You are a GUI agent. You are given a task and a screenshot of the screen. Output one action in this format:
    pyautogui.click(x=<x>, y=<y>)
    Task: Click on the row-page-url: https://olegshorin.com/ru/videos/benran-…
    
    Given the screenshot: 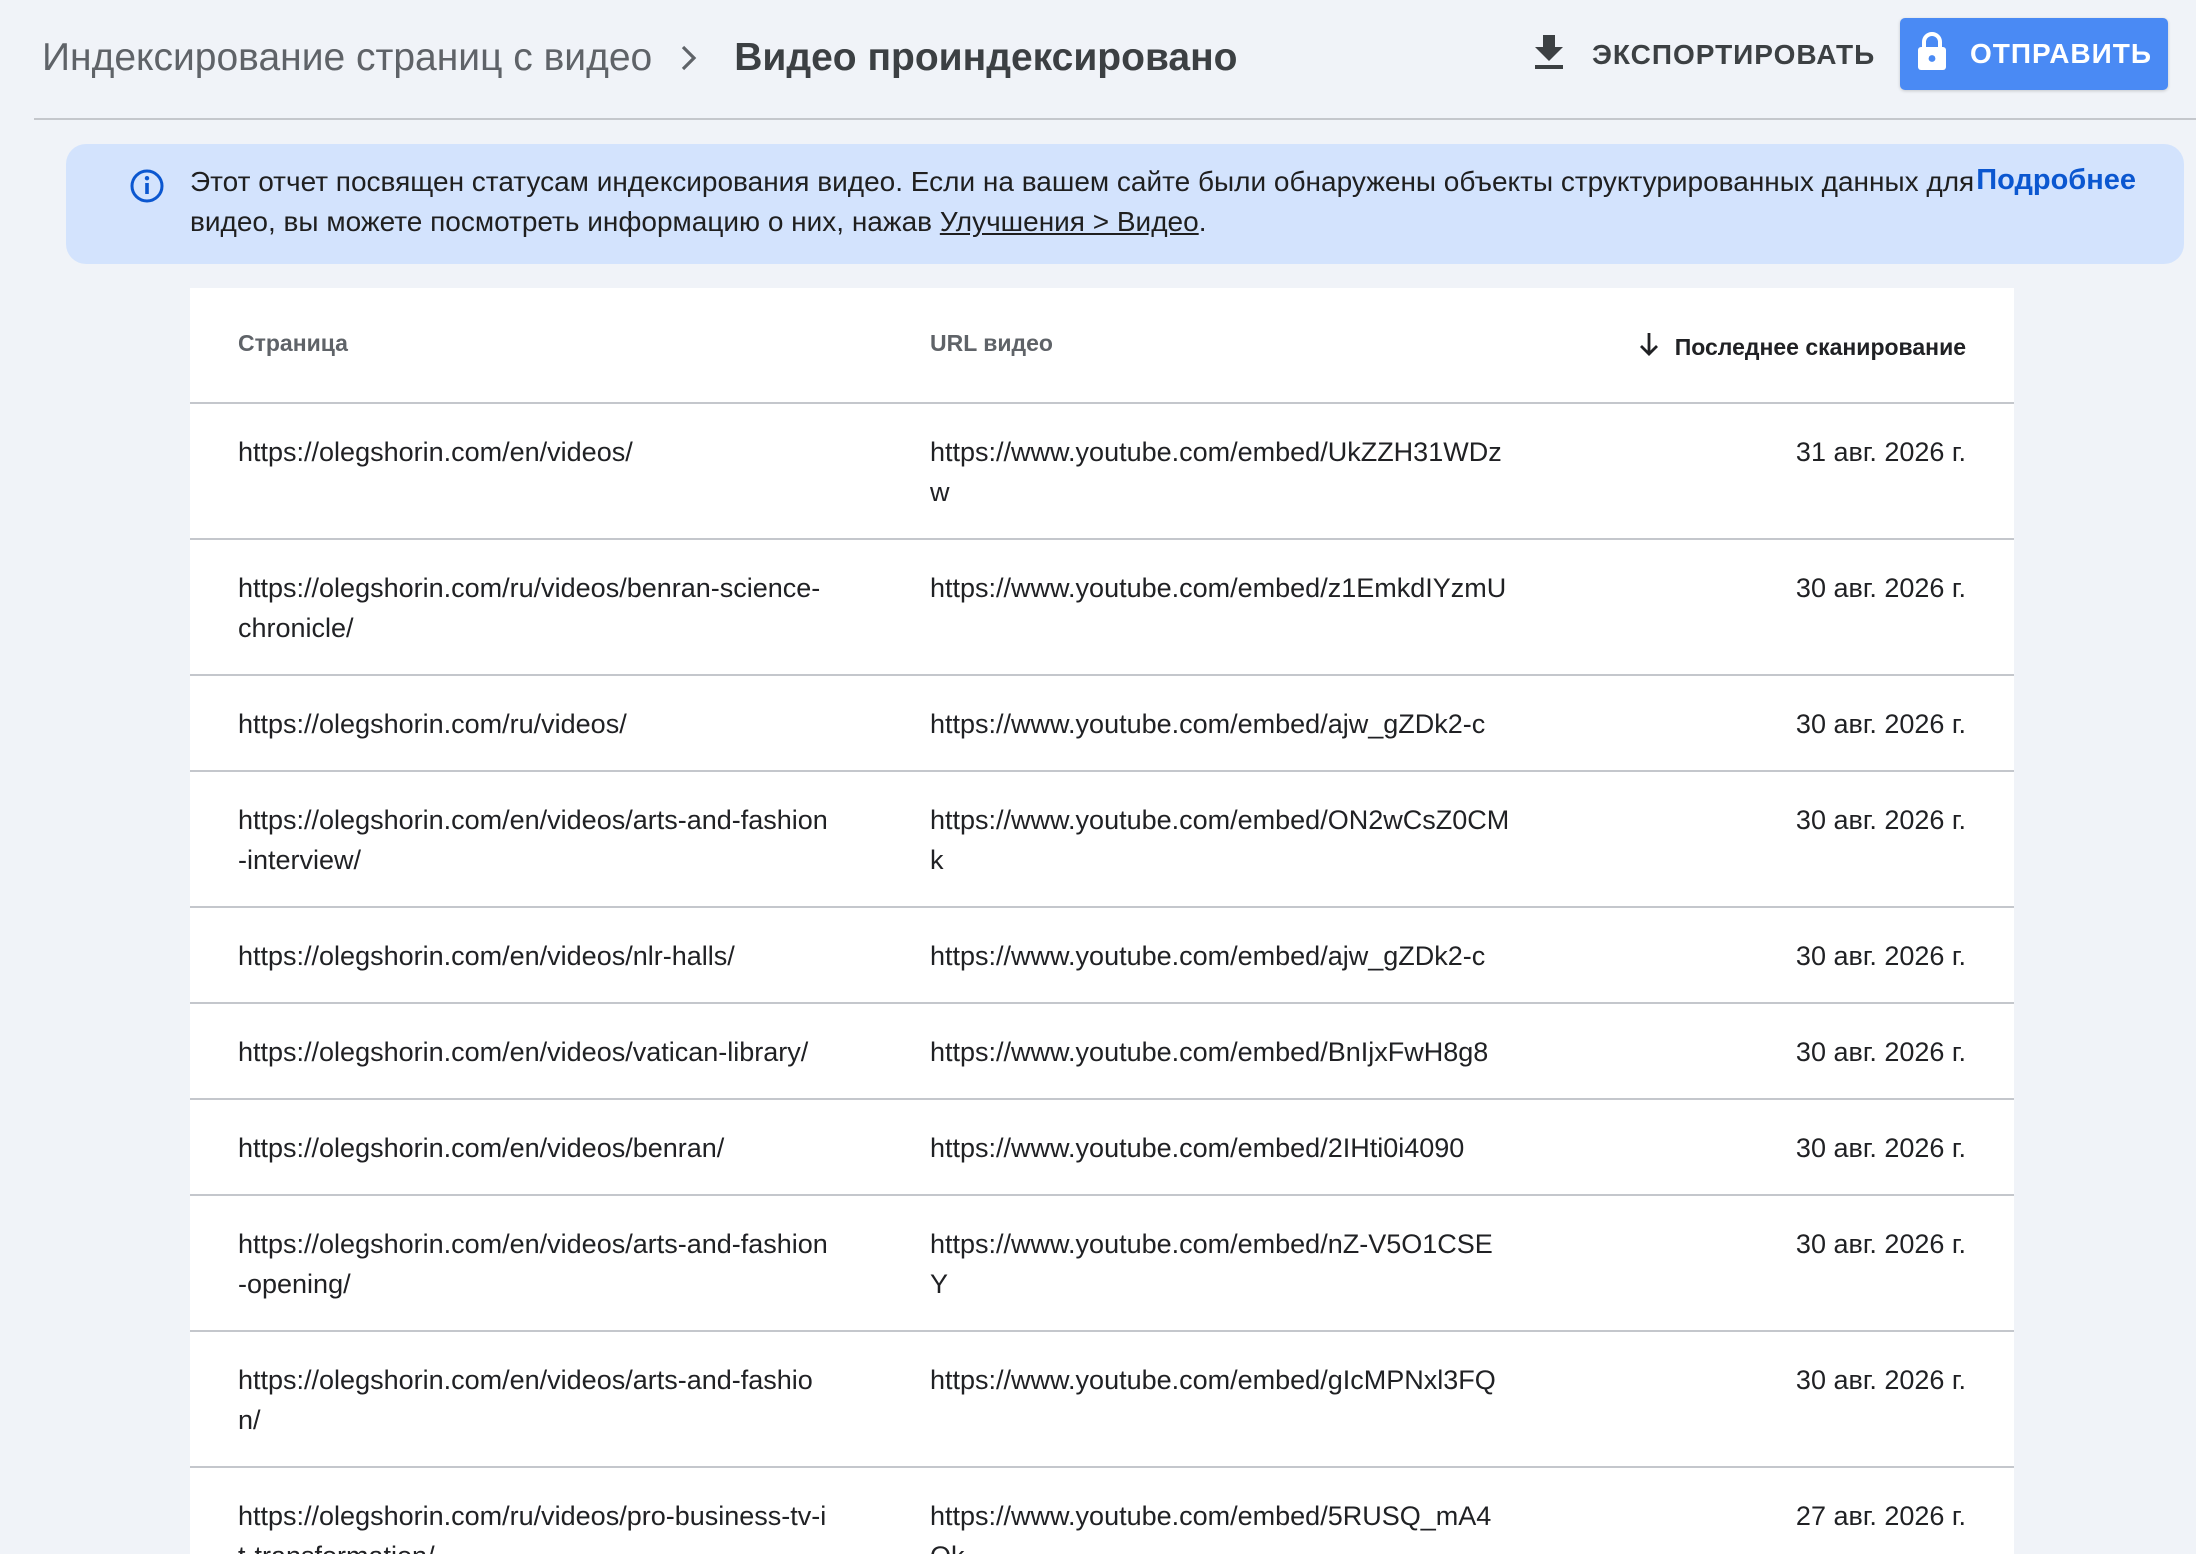 What is the action you would take?
    pyautogui.click(x=533, y=608)
    